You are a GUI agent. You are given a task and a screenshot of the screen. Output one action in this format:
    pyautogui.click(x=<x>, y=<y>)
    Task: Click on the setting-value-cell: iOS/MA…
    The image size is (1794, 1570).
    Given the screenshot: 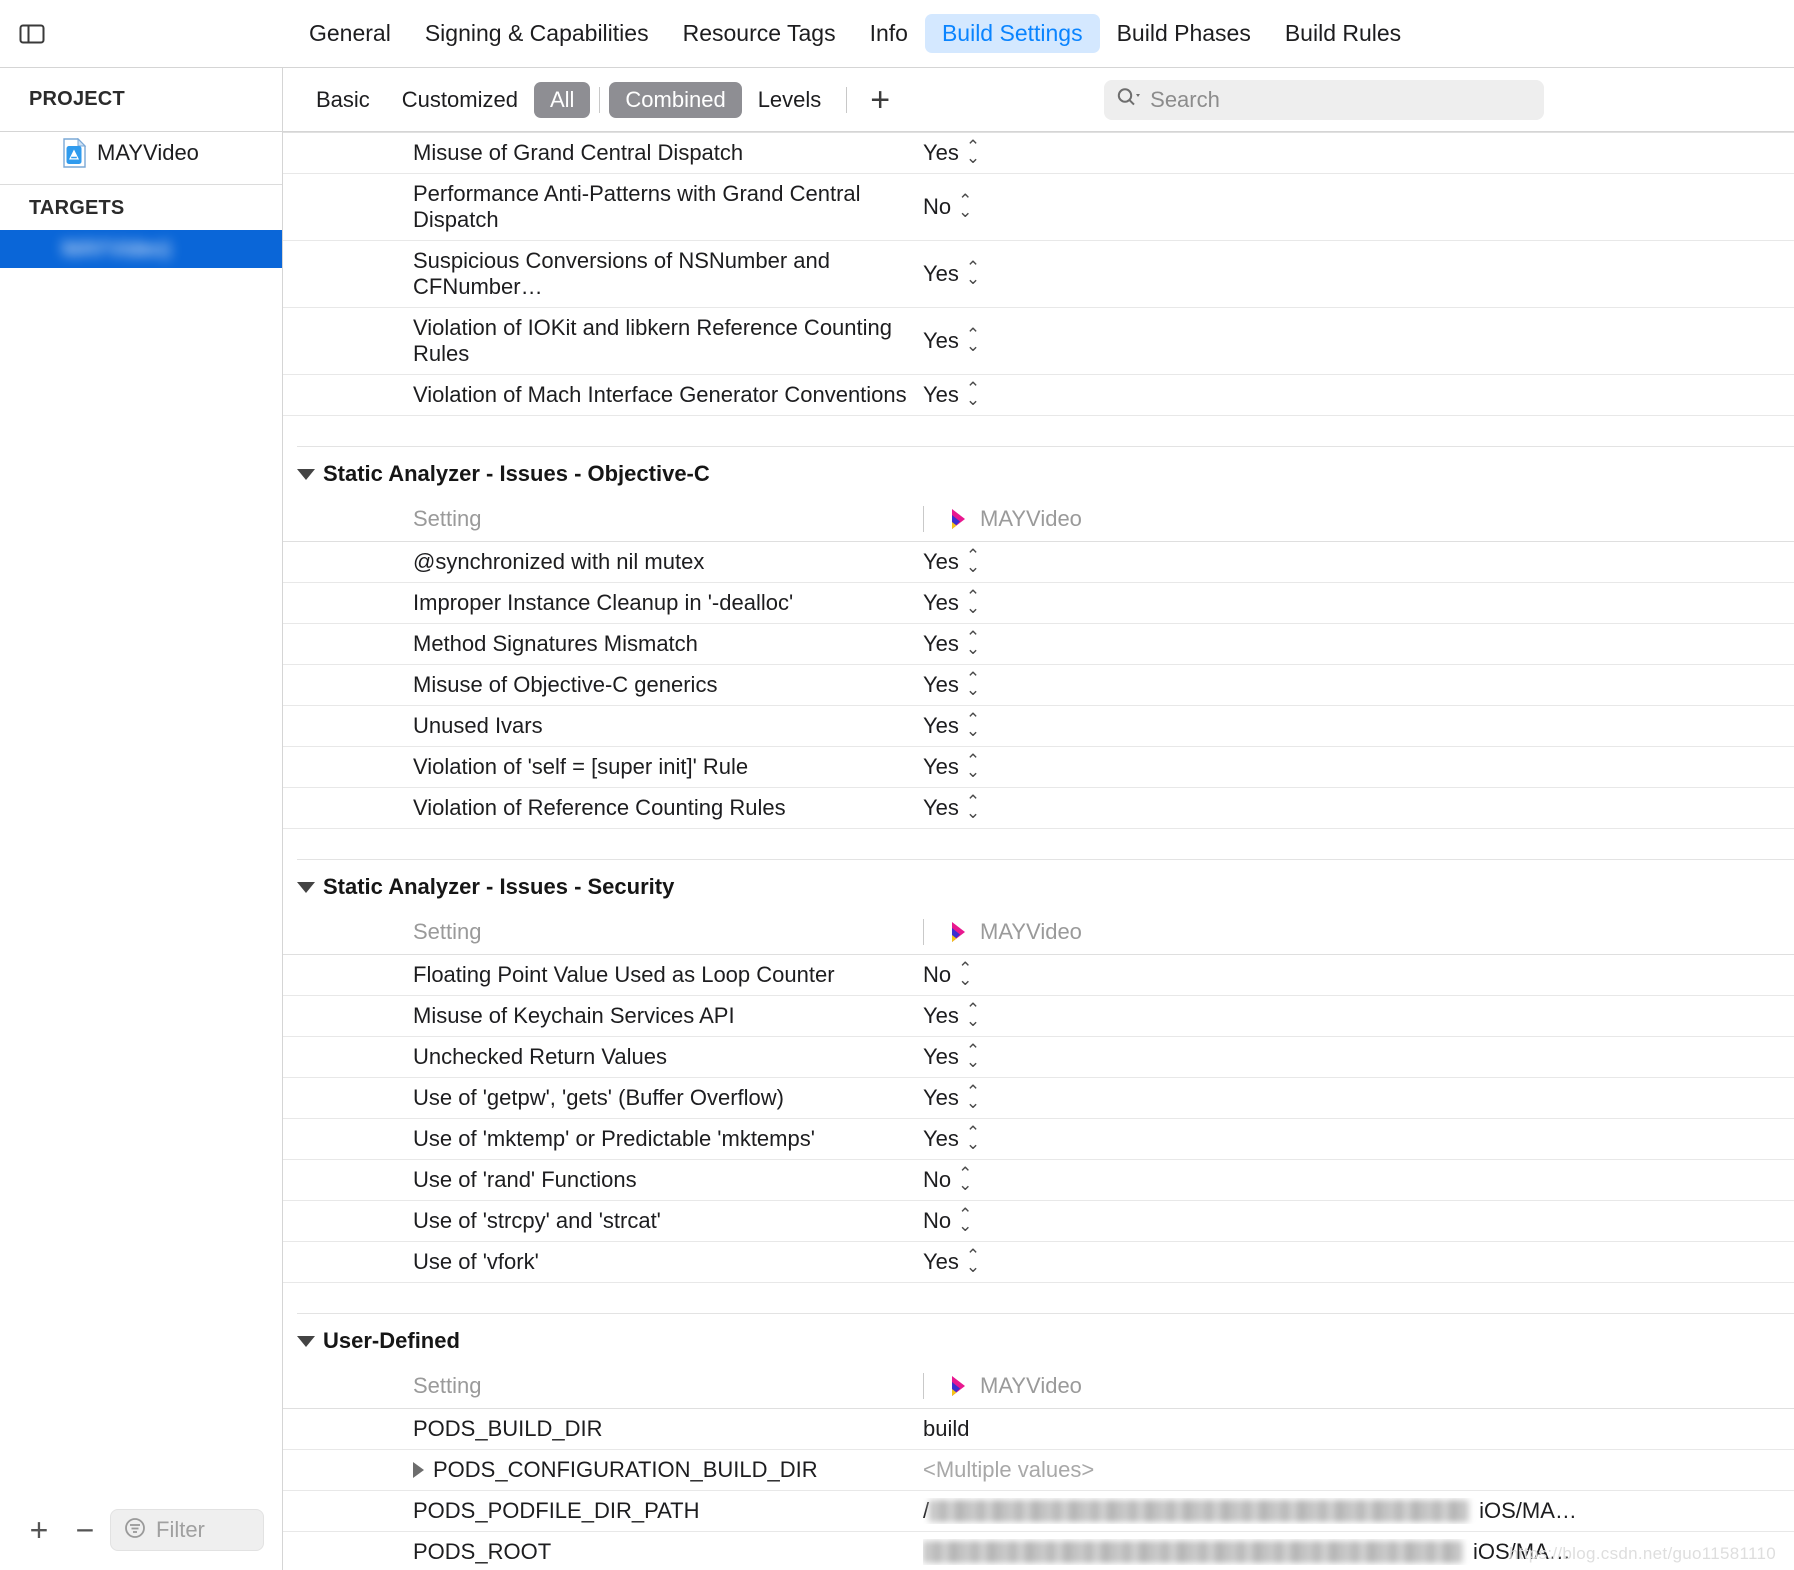 What is the action you would take?
    pyautogui.click(x=1358, y=1550)
    